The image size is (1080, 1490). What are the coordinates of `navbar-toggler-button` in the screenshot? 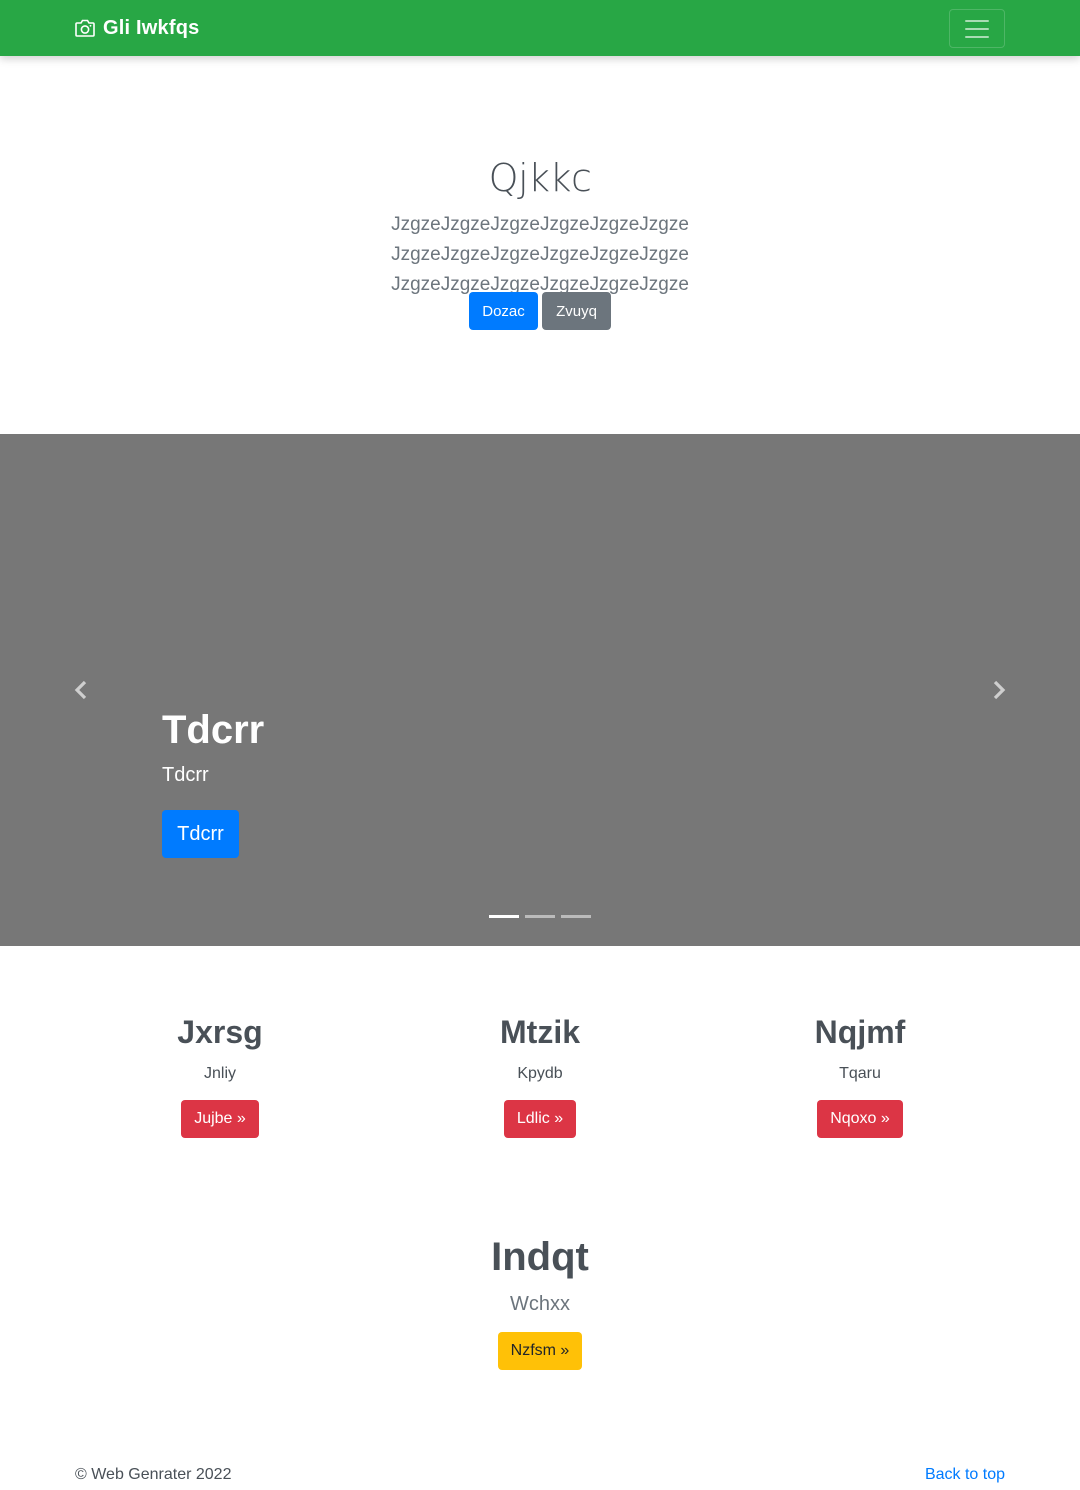 It's located at (977, 28).